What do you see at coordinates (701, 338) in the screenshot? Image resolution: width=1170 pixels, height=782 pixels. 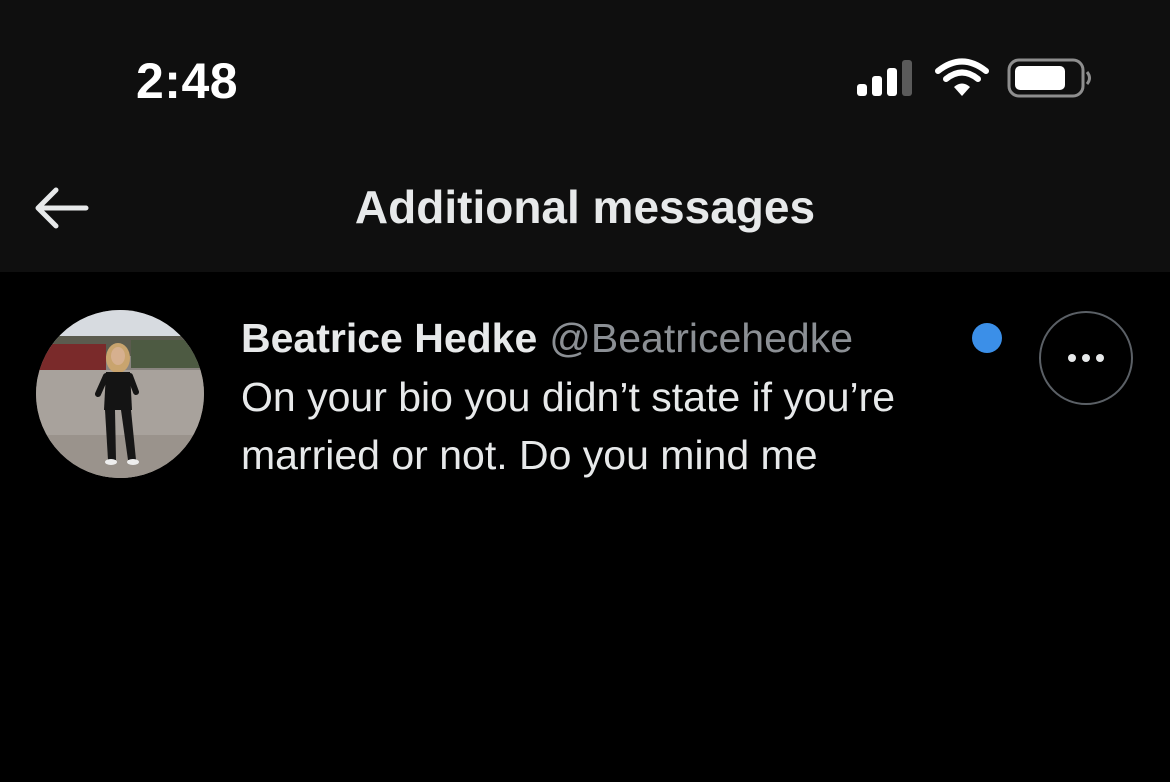 I see `sender-handle: @Beatricehedke` at bounding box center [701, 338].